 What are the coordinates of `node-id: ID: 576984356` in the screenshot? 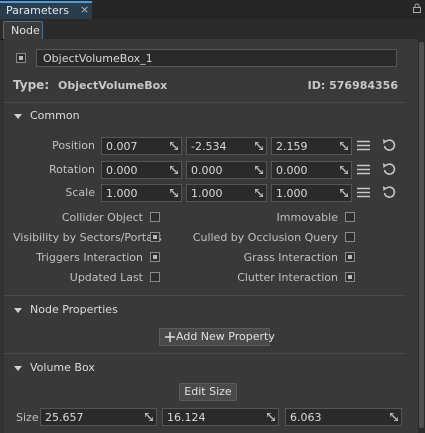 It's located at (352, 85).